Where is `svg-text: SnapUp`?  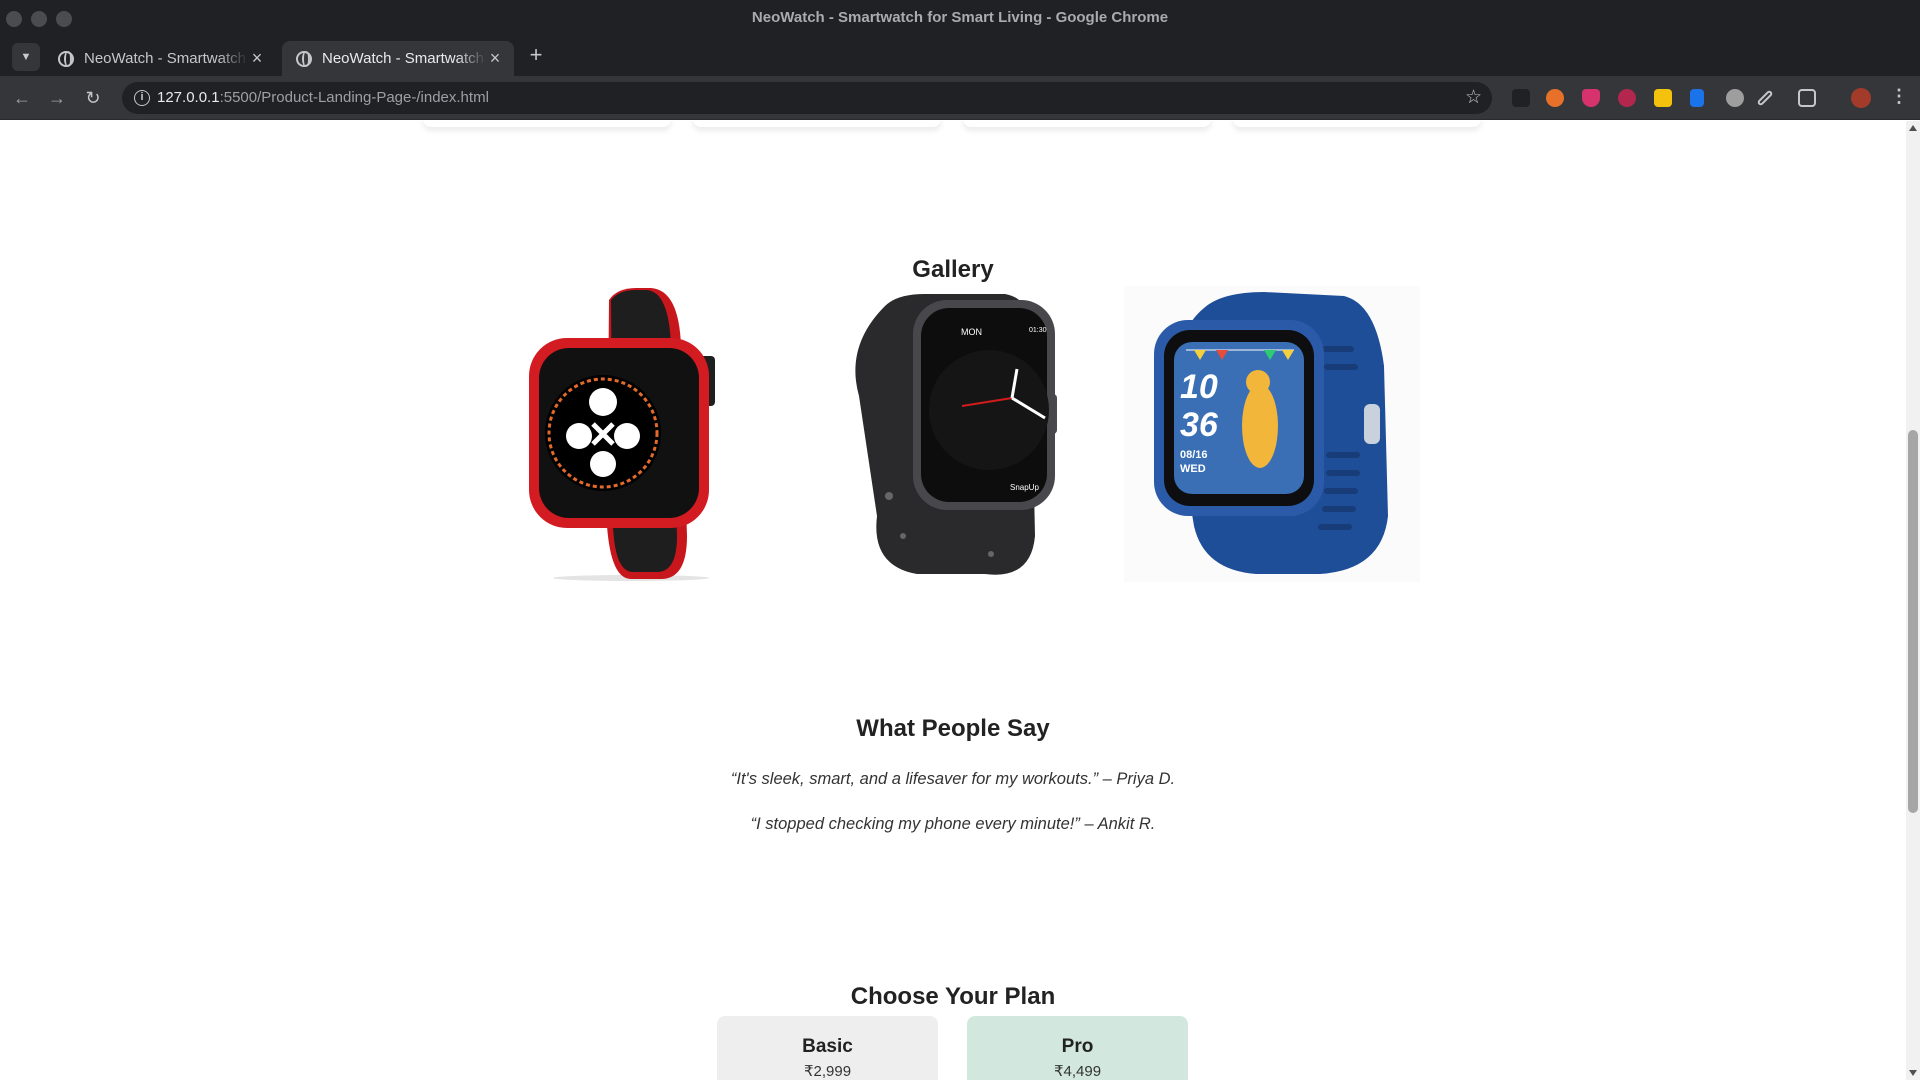
svg-text: SnapUp is located at coordinates (1024, 487).